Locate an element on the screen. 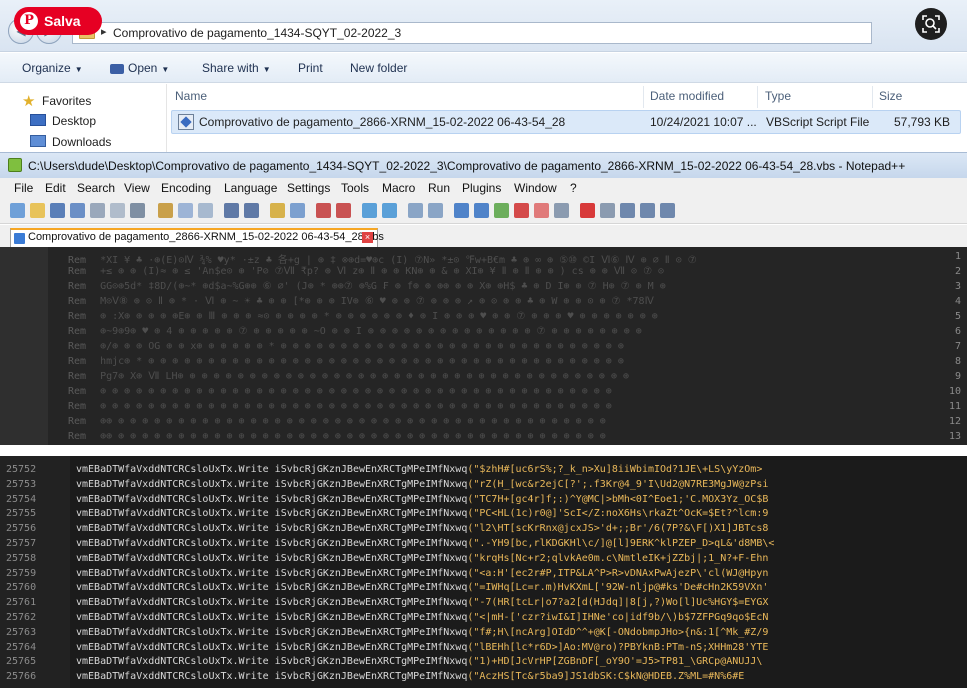 The image size is (967, 688). menu-macro: Macro is located at coordinates (398, 188).